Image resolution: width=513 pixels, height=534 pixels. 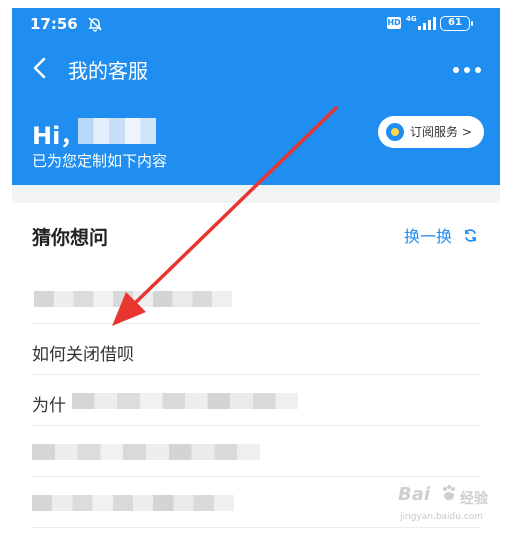 I want to click on baidu-watermark: Bai 经验 jingyan.baidu.com, so click(x=446, y=505).